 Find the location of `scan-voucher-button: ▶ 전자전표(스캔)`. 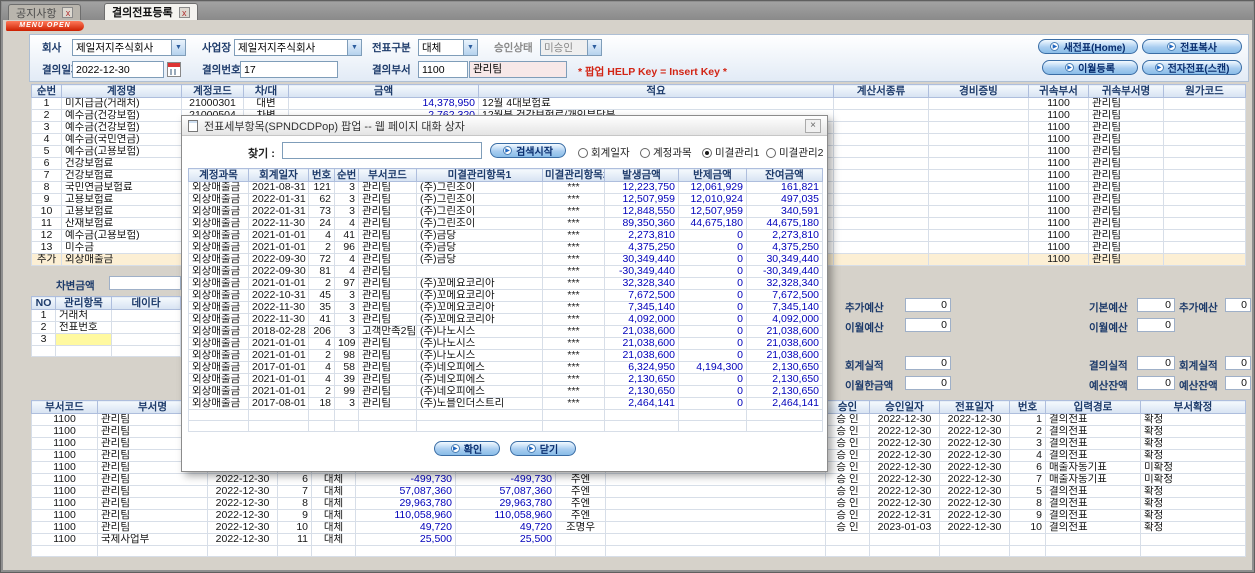

scan-voucher-button: ▶ 전자전표(스캔) is located at coordinates (1192, 67).